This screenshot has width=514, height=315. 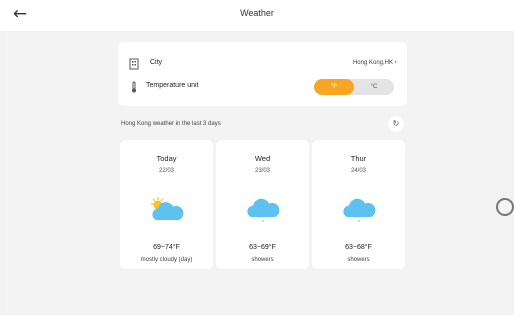 I want to click on forecast-day-card: Wed 23/03 63~69°F showers, so click(x=262, y=204).